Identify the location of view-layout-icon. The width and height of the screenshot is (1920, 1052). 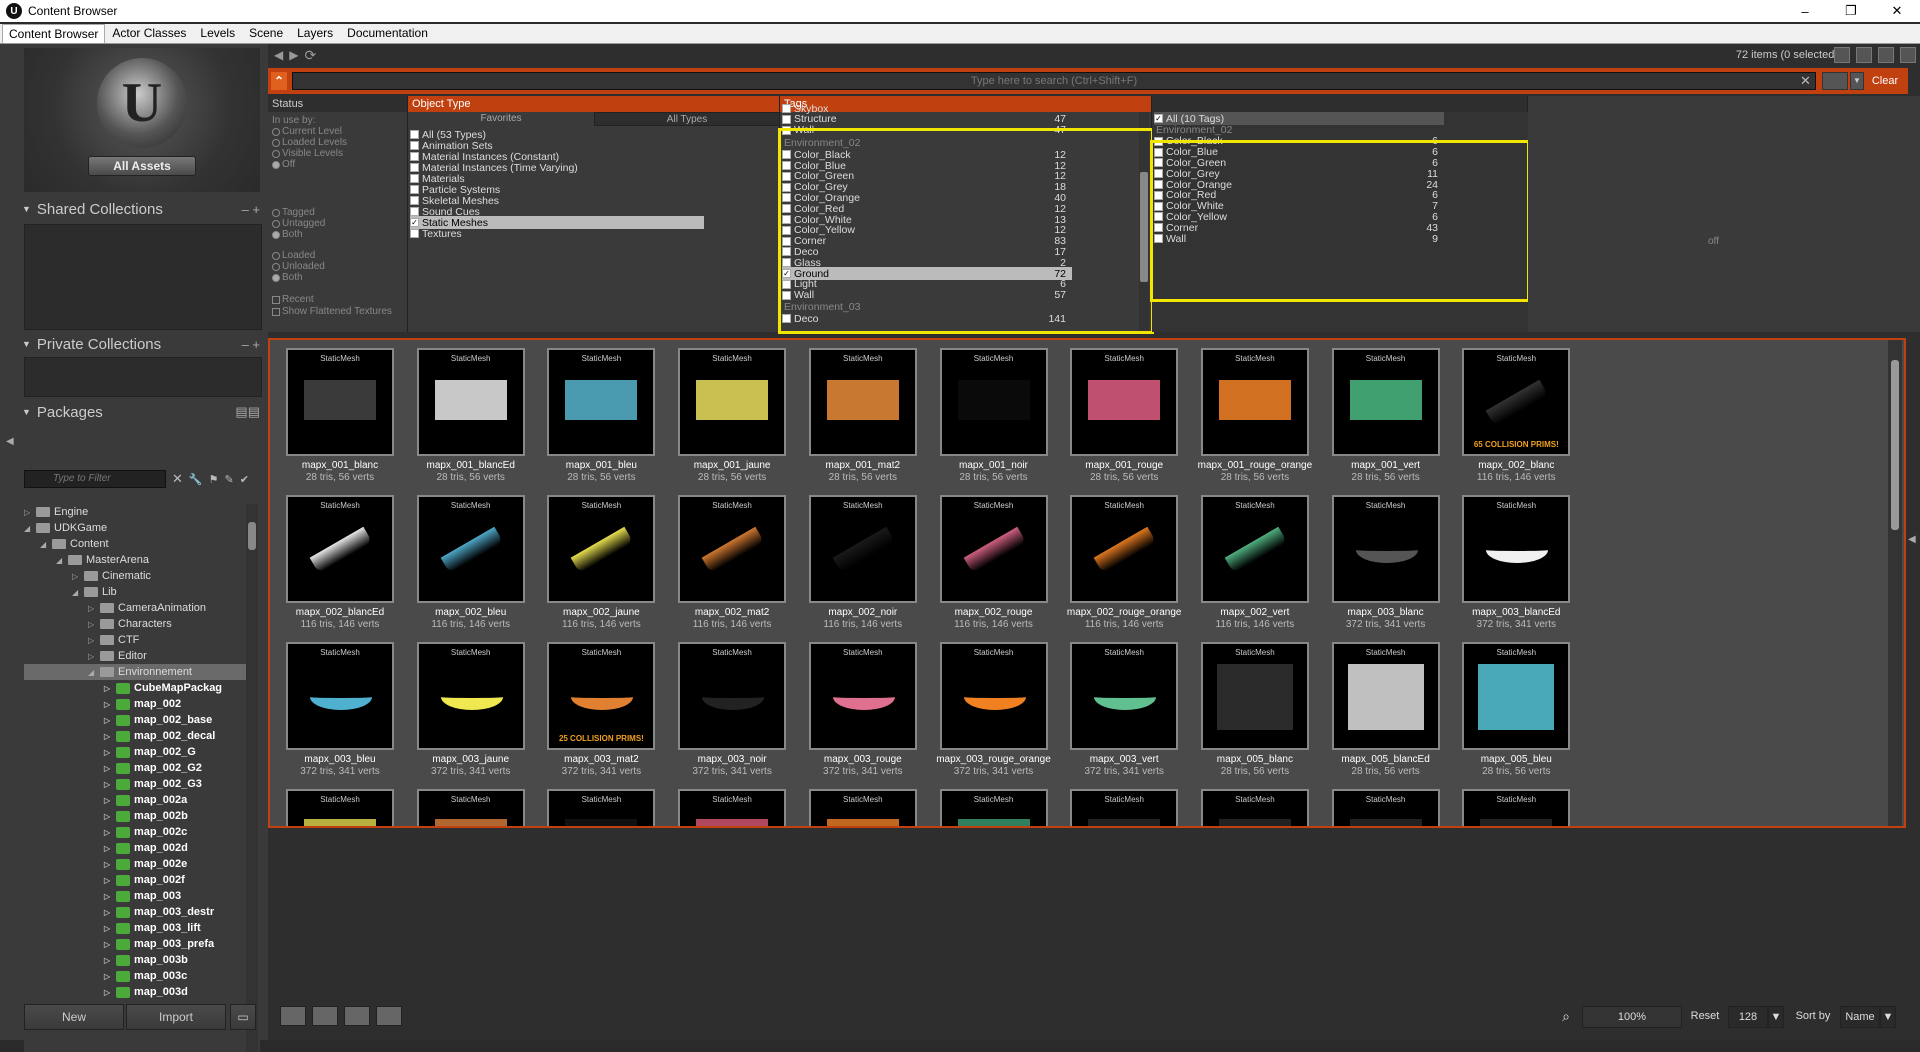
(1842, 55).